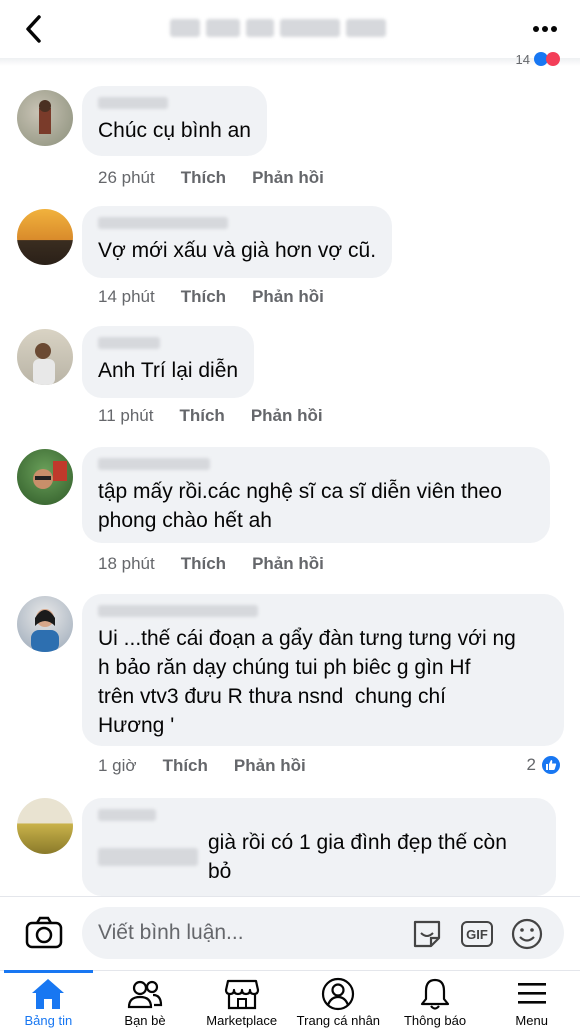 The width and height of the screenshot is (580, 1031). I want to click on comment-text: Anh Trí lại diễn, so click(168, 370).